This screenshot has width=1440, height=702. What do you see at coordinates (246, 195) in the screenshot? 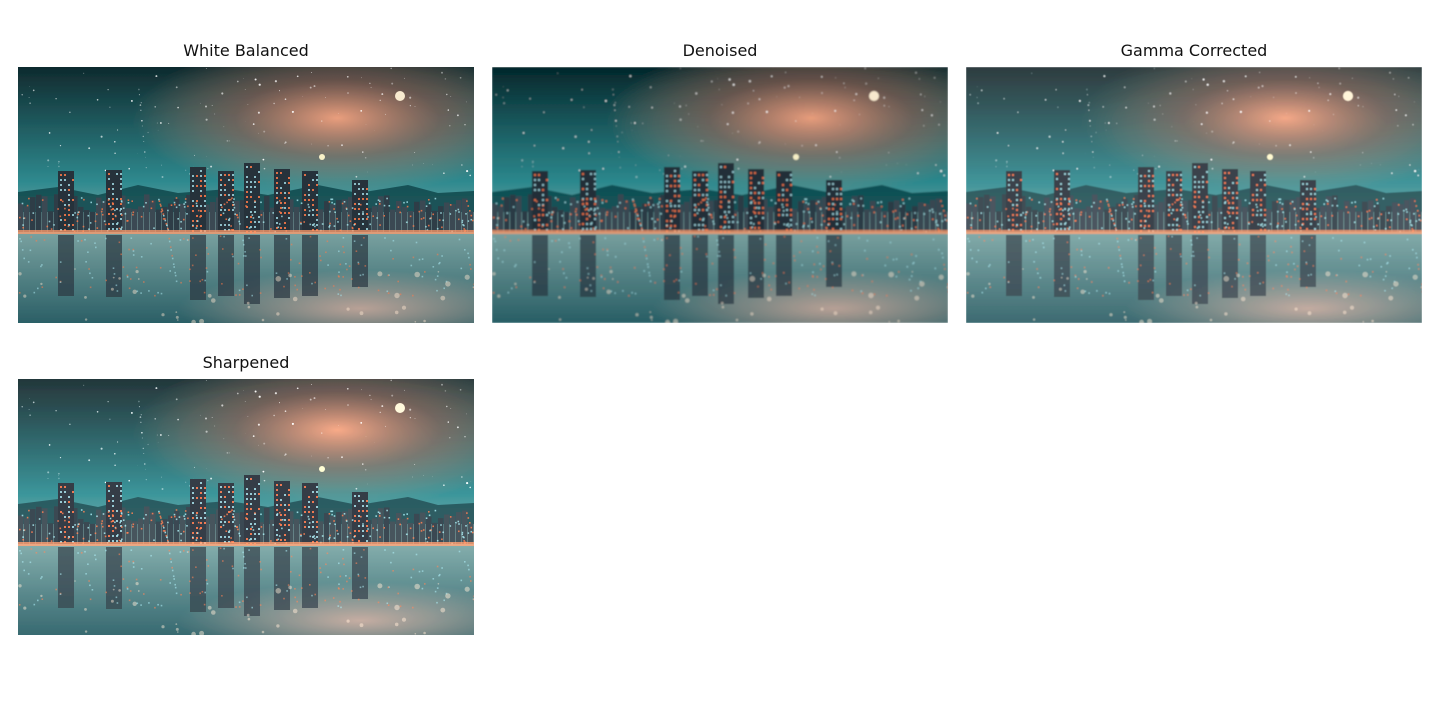
I see `image-white-balanced` at bounding box center [246, 195].